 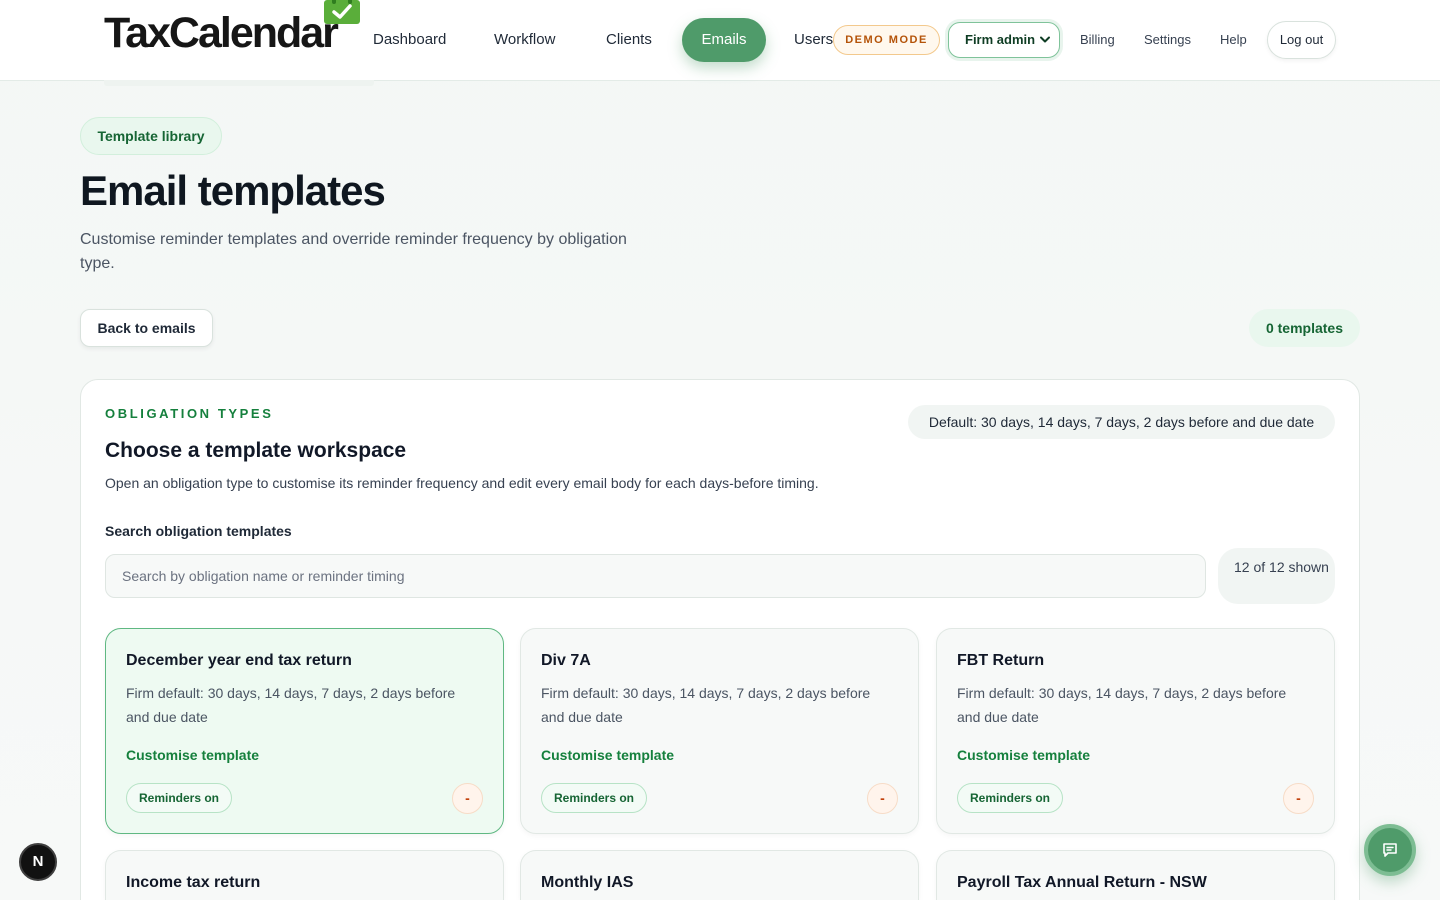 What do you see at coordinates (151, 136) in the screenshot?
I see `template-library-pill: Template library` at bounding box center [151, 136].